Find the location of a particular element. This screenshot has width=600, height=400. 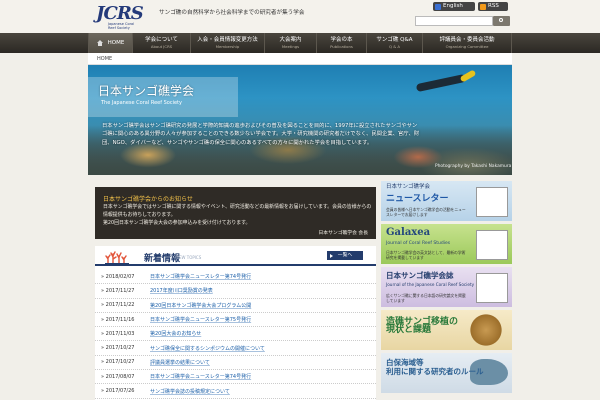

news-date: » 2017/11/27 is located at coordinates (118, 290).